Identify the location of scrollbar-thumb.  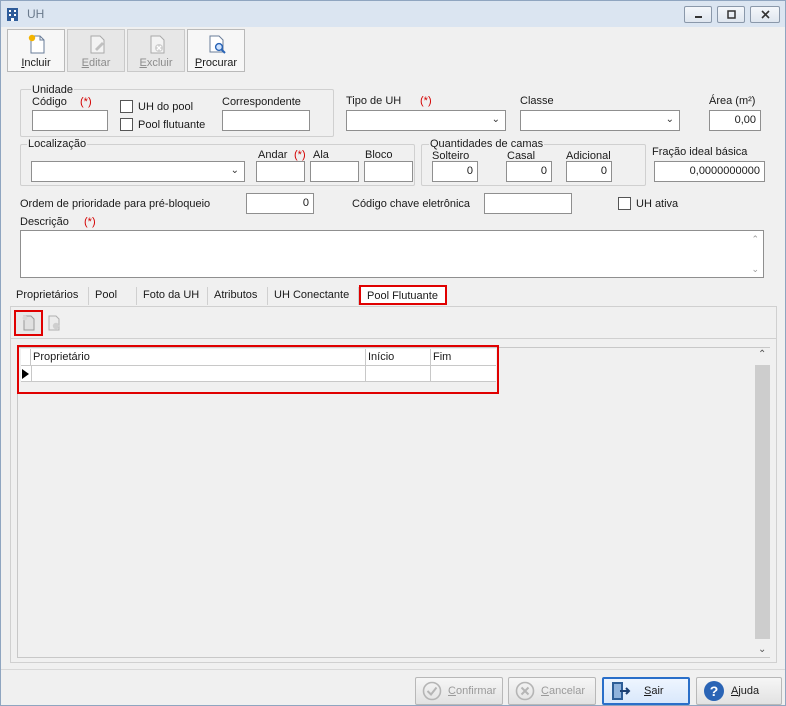
(762, 502).